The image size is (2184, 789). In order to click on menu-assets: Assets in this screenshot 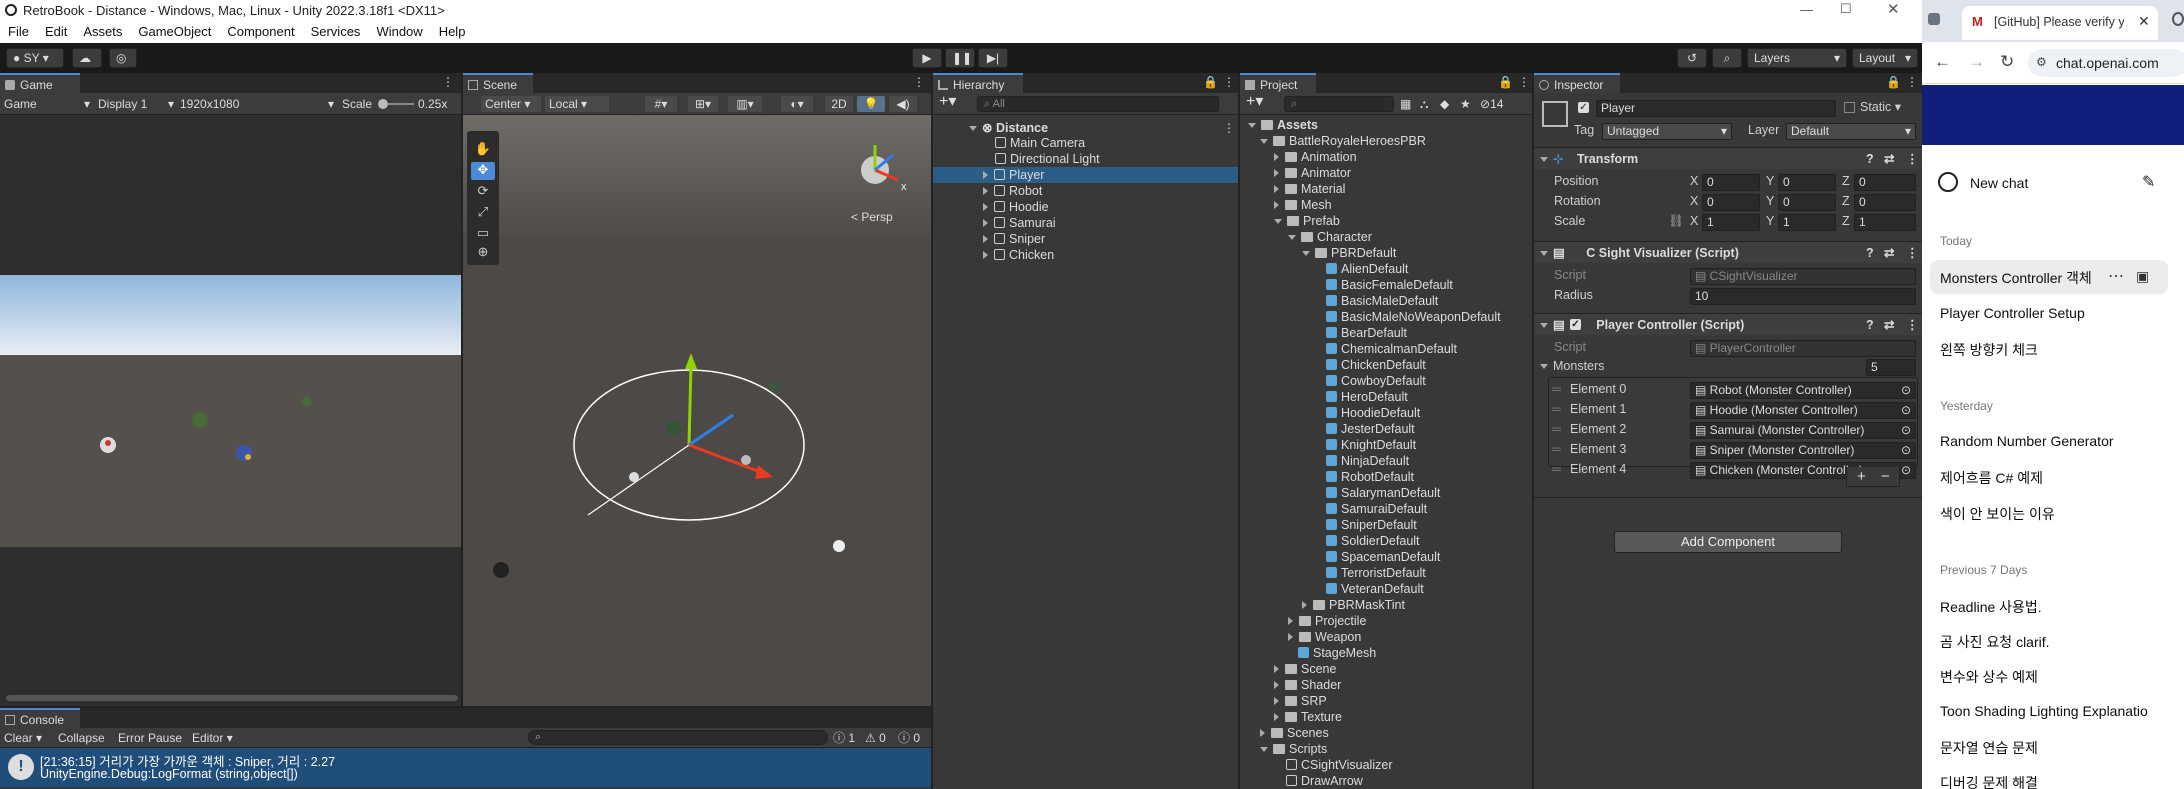, I will do `click(102, 32)`.